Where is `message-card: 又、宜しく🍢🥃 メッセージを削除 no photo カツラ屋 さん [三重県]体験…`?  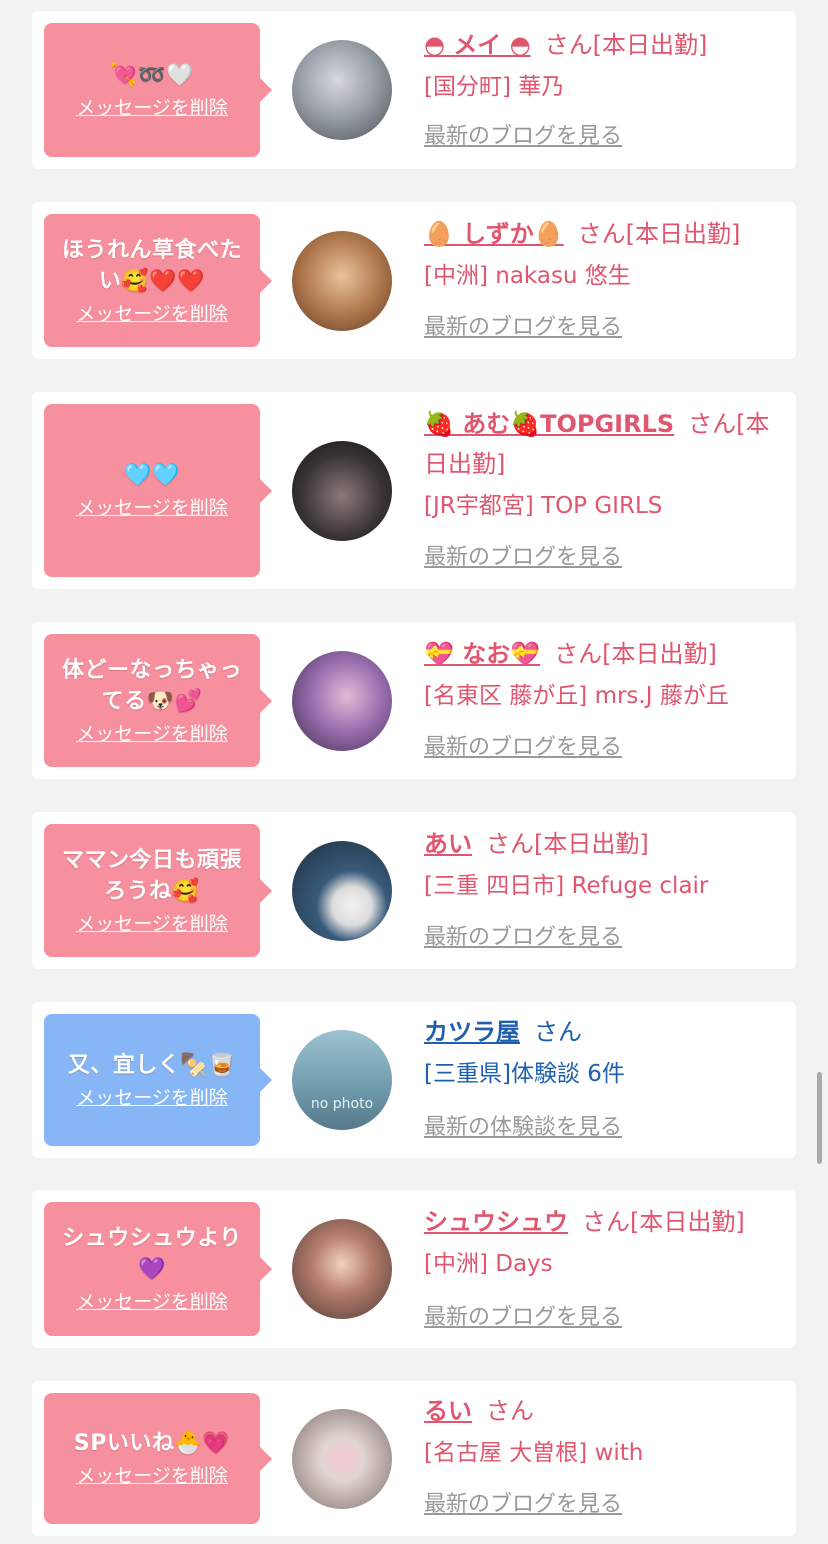
message-card: 又、宜しく🍢🥃 メッセージを削除 no photo カツラ屋 さん [三重県]体験… is located at coordinates (414, 1080).